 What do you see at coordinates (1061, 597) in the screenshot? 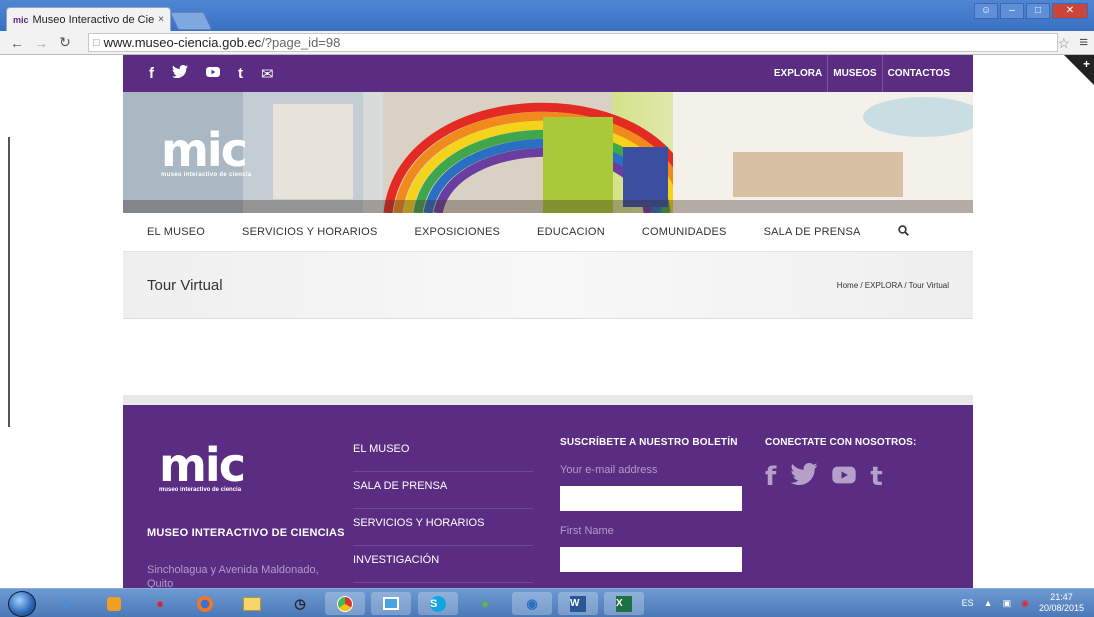
I see `clock-time: 21:47` at bounding box center [1061, 597].